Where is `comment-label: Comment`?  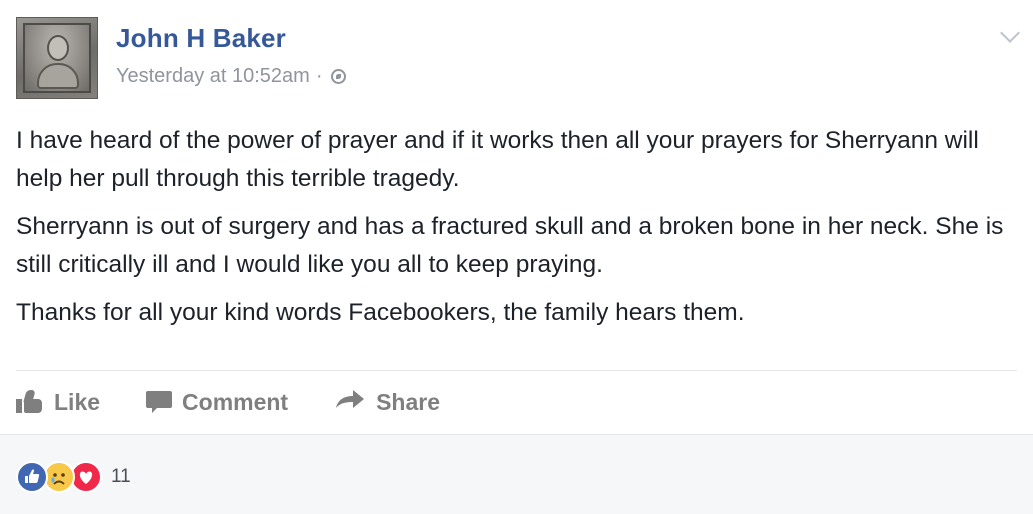 comment-label: Comment is located at coordinates (235, 401).